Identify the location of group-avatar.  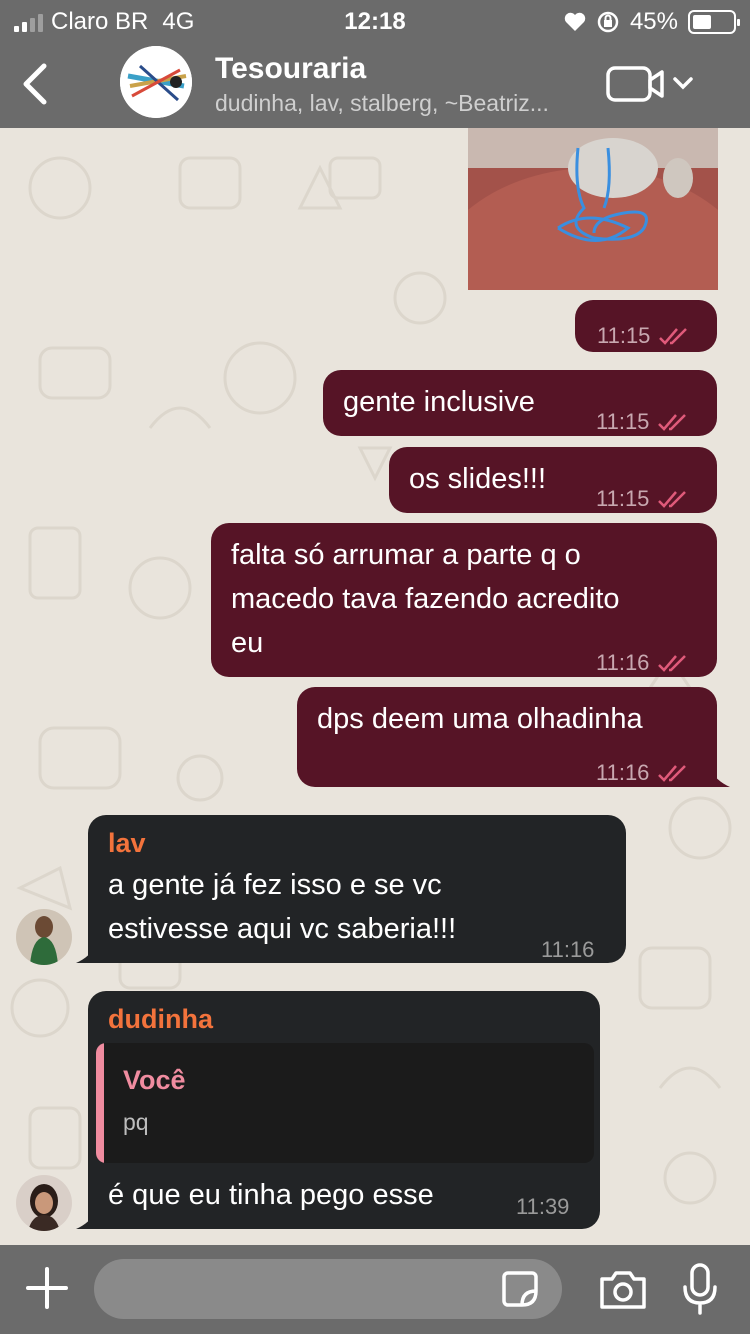
(156, 82).